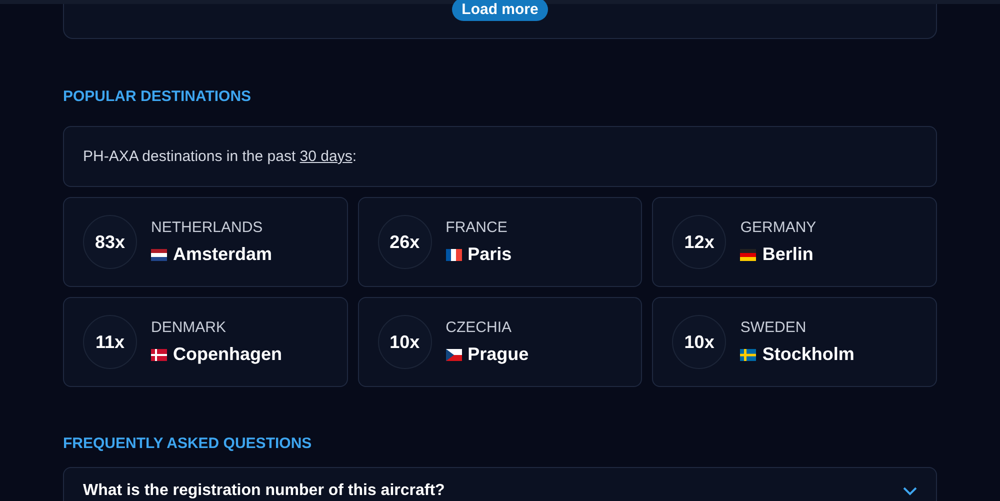  I want to click on city-name: Paris, so click(490, 254).